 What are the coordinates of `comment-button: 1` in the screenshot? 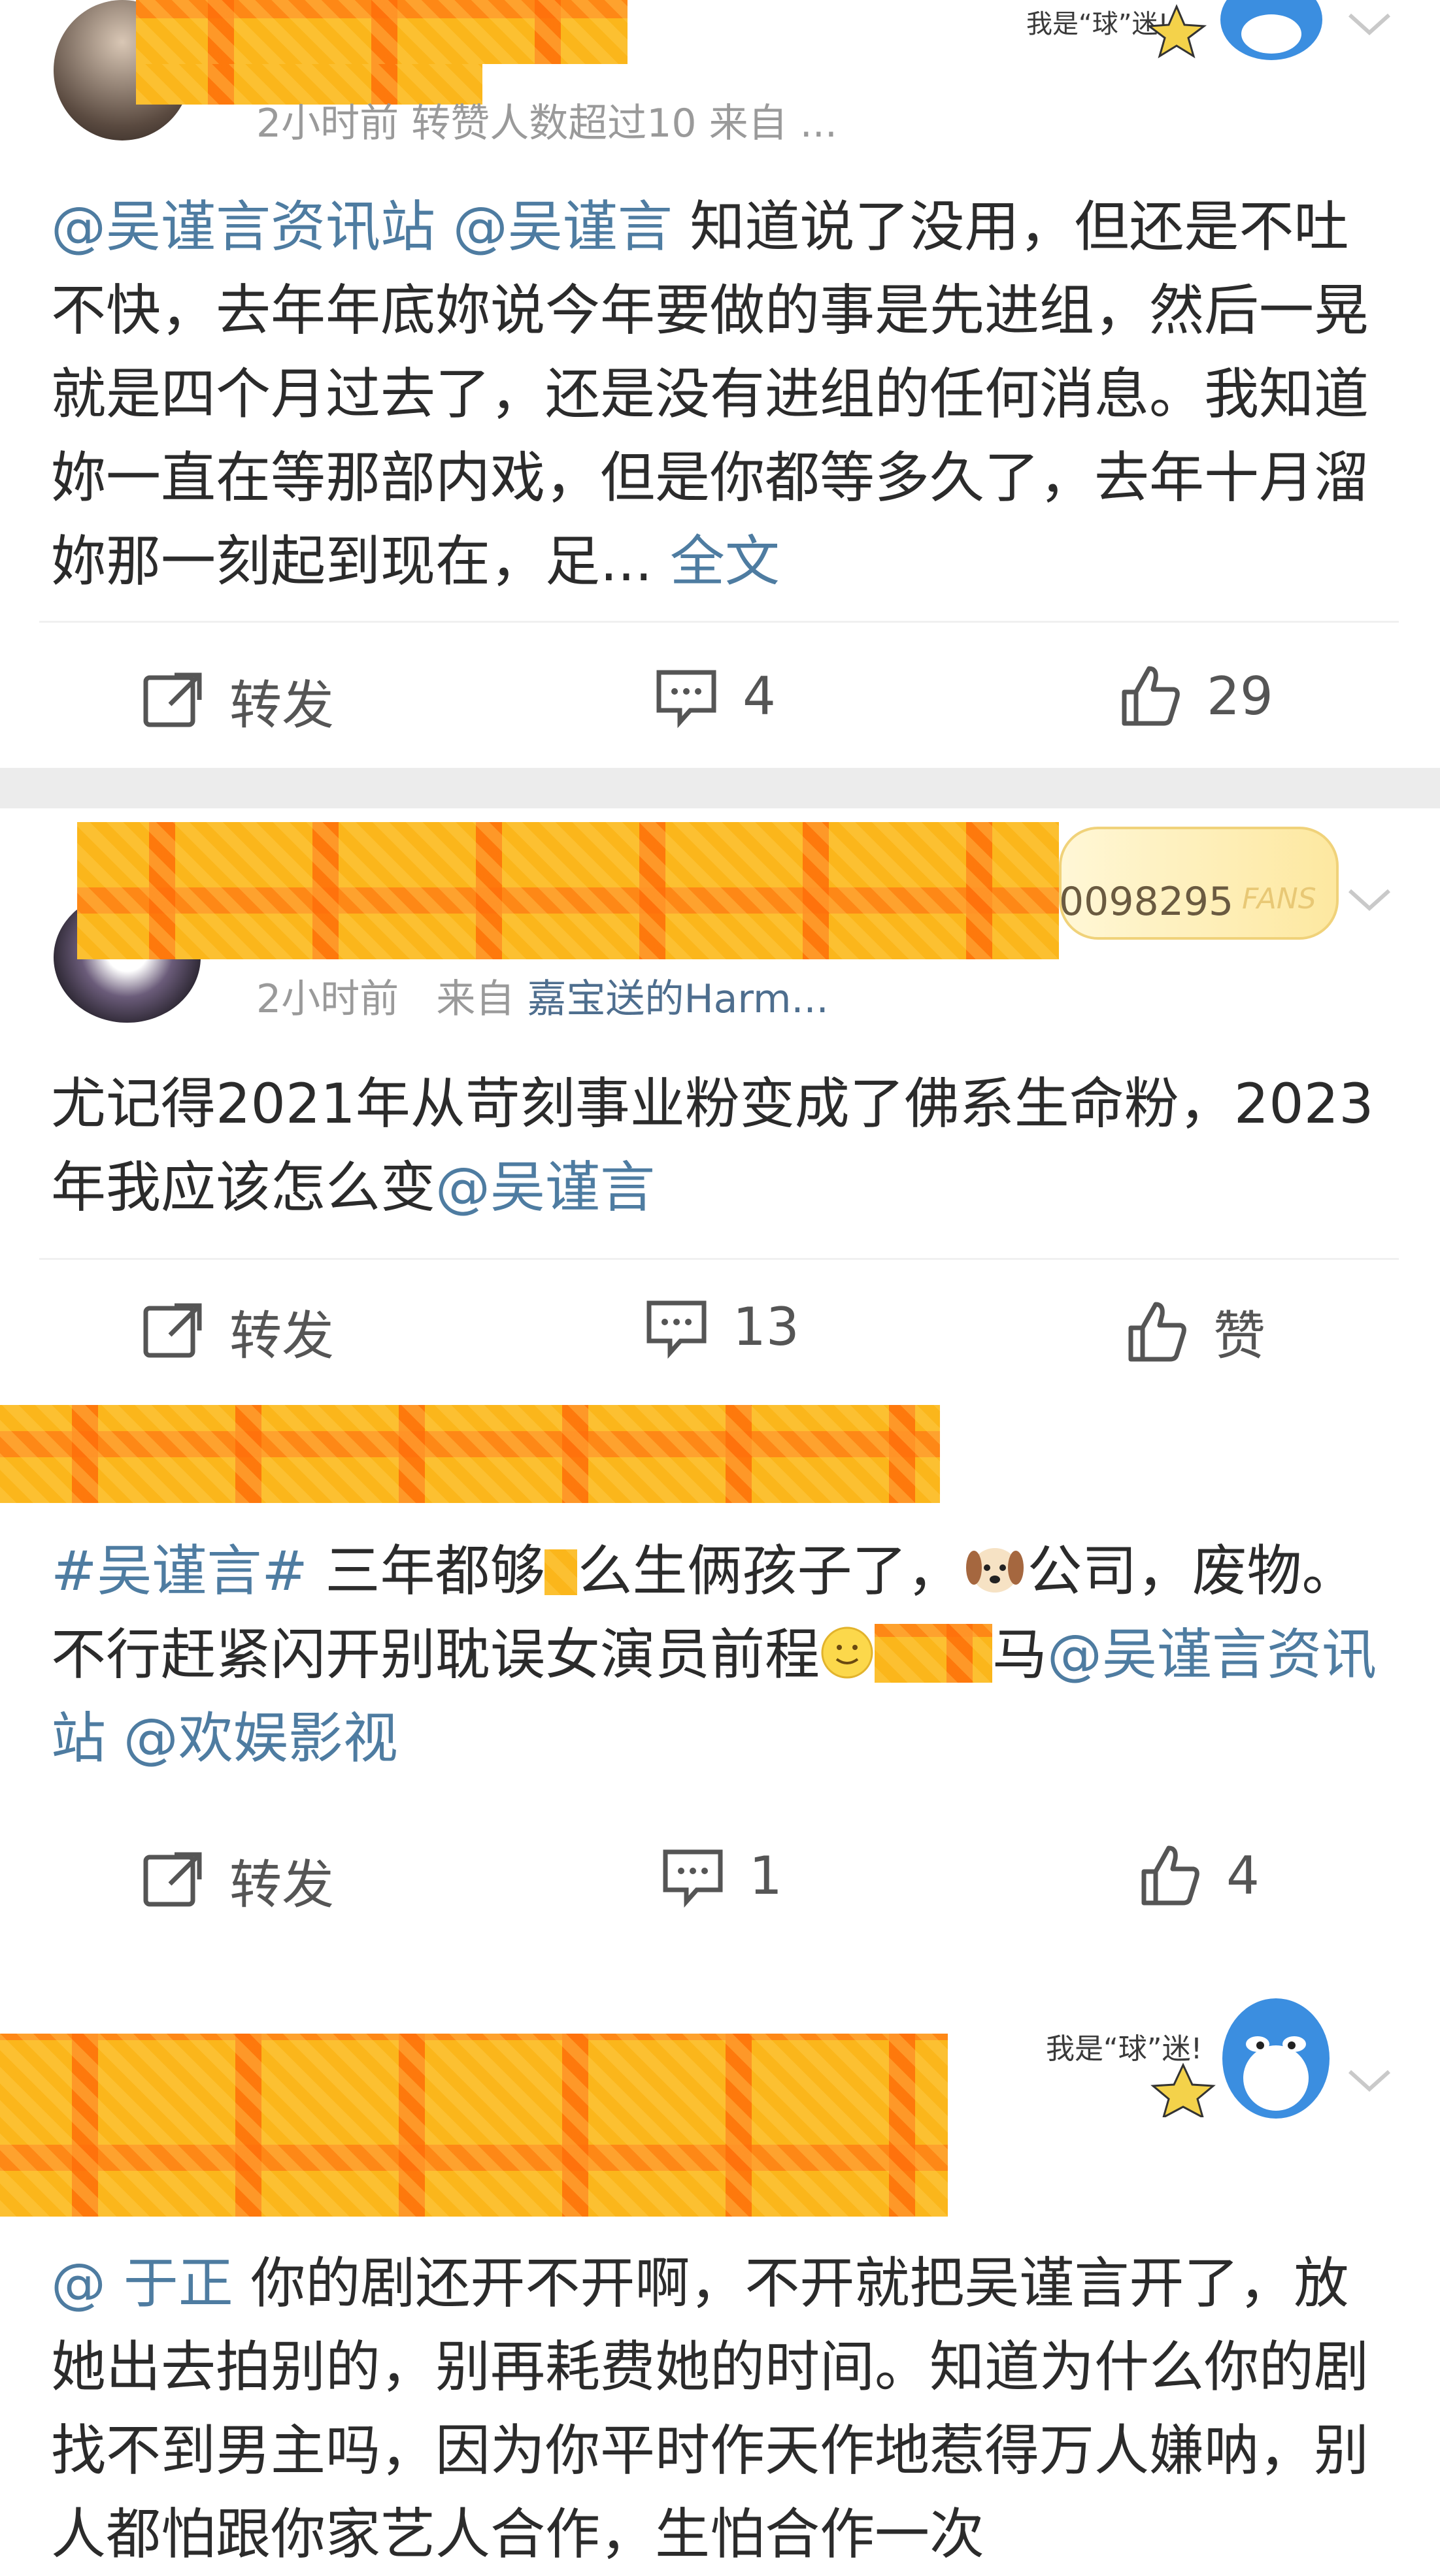 It's located at (721, 1875).